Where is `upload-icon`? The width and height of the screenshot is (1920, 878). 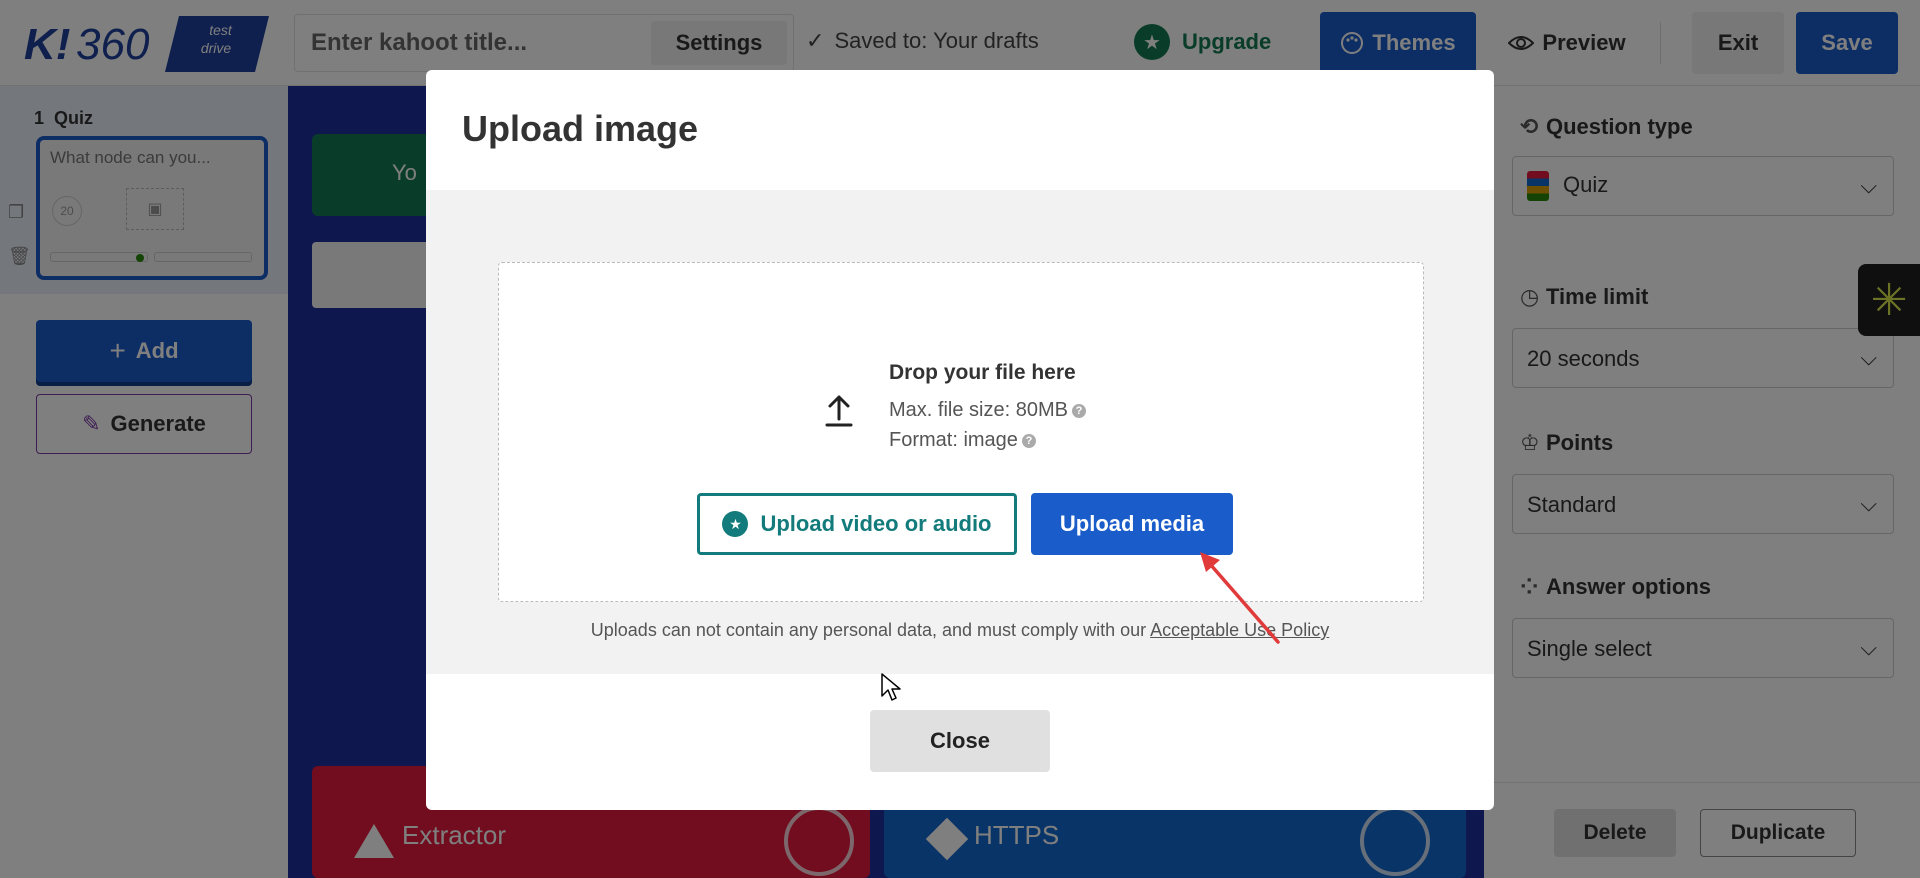
upload-icon is located at coordinates (839, 411).